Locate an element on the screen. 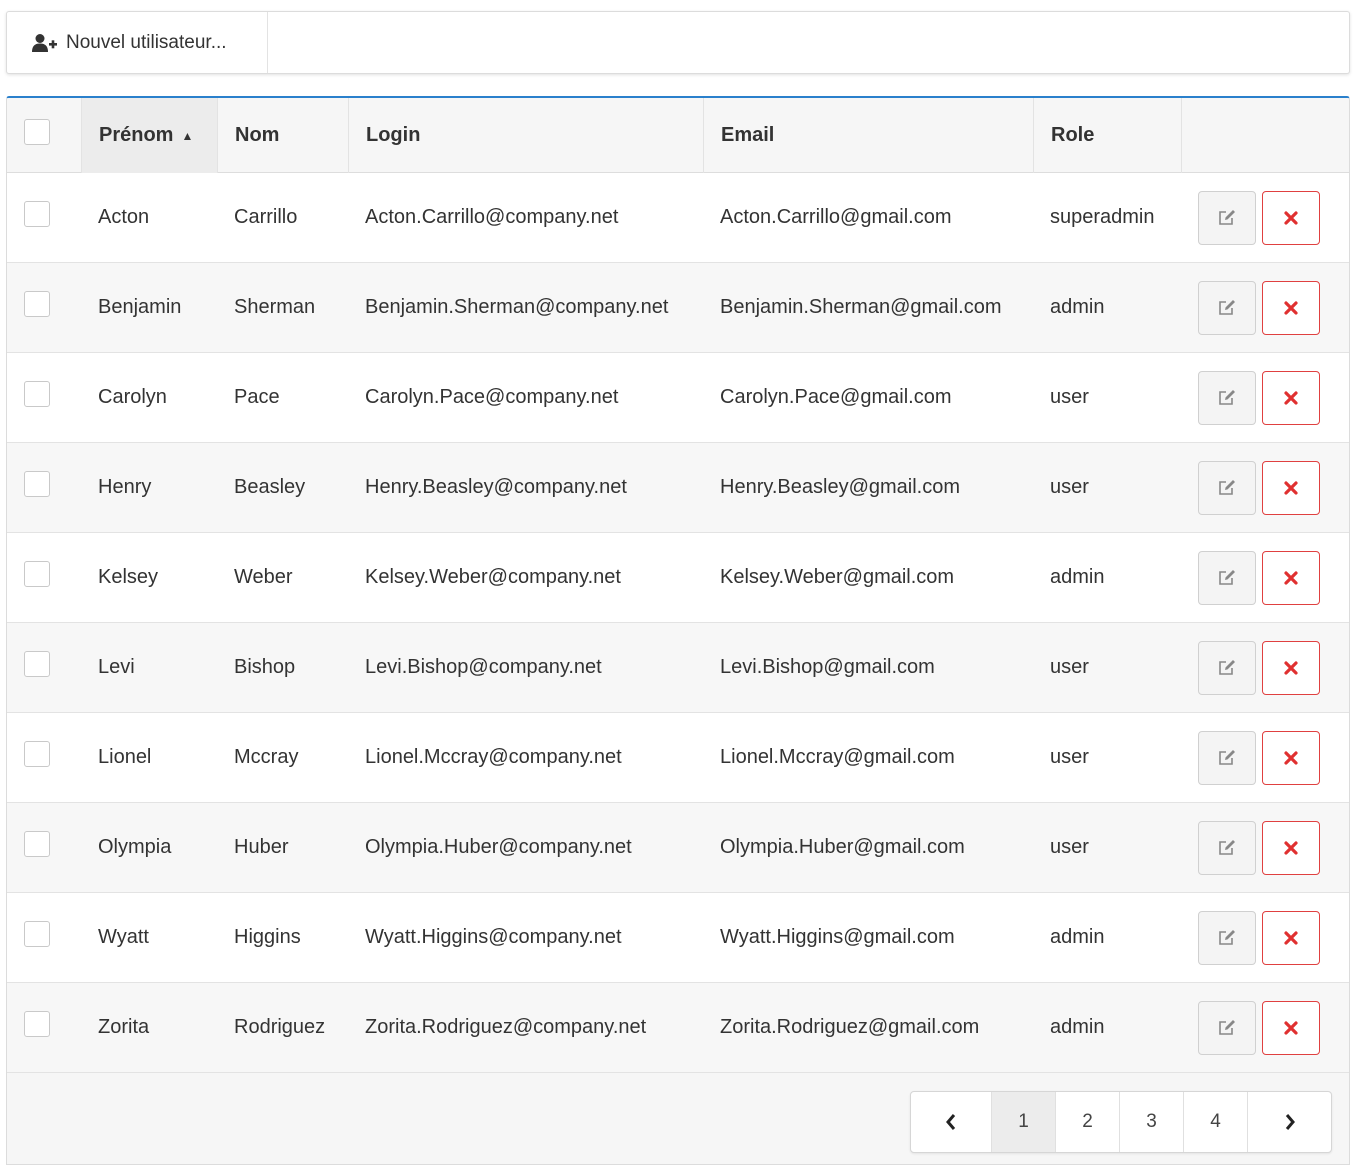  cell-email: Carolyn.Pace@gmail.com is located at coordinates (836, 397).